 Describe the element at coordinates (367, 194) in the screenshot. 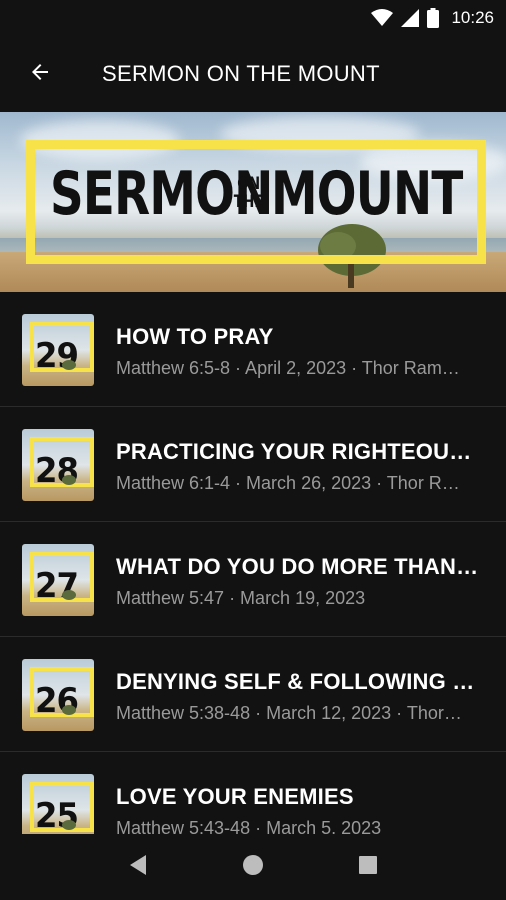

I see `banner-word-mount: MOUNT` at that location.